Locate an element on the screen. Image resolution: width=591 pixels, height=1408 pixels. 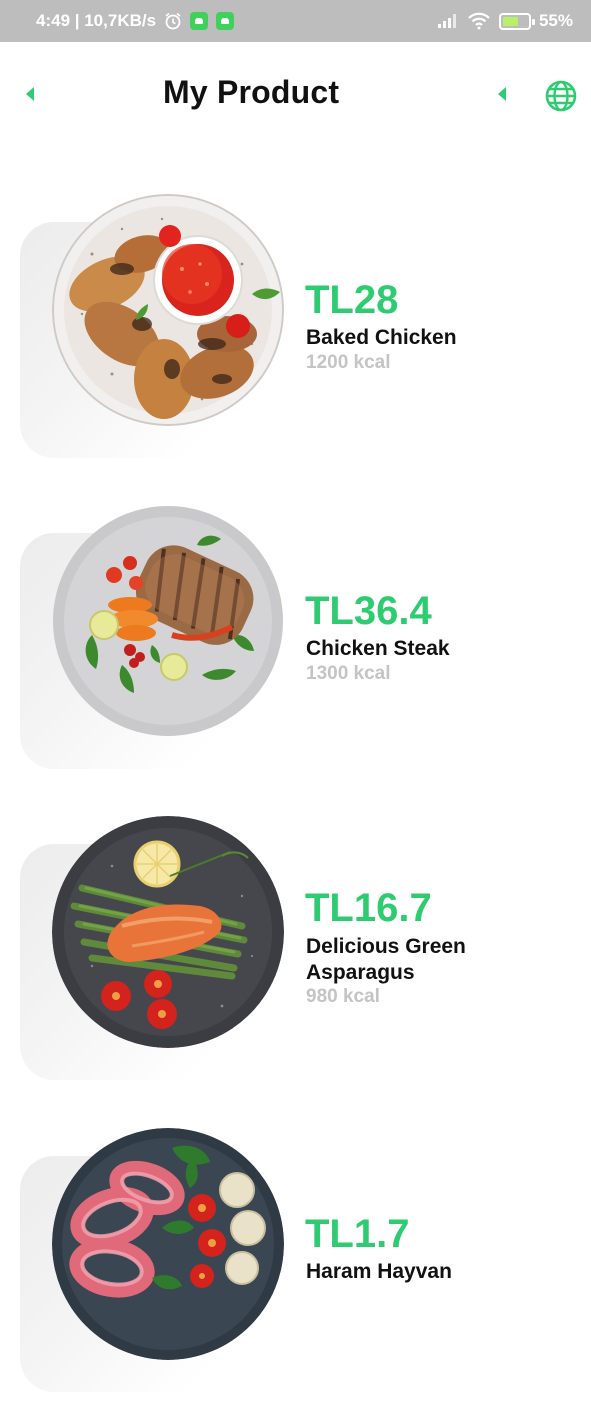
back-button is located at coordinates (30, 94).